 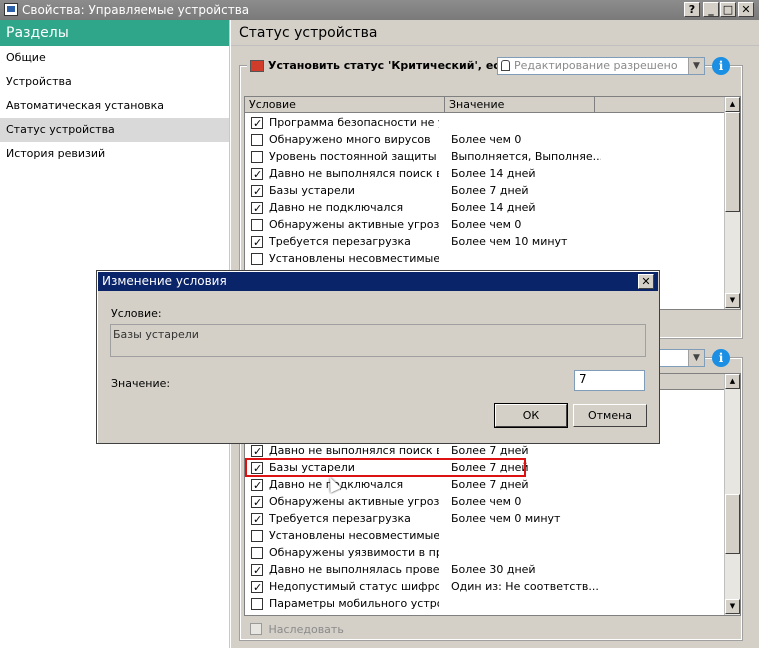 I want to click on table-row: Давно не подключался Более 14 дней, so click(x=492, y=208).